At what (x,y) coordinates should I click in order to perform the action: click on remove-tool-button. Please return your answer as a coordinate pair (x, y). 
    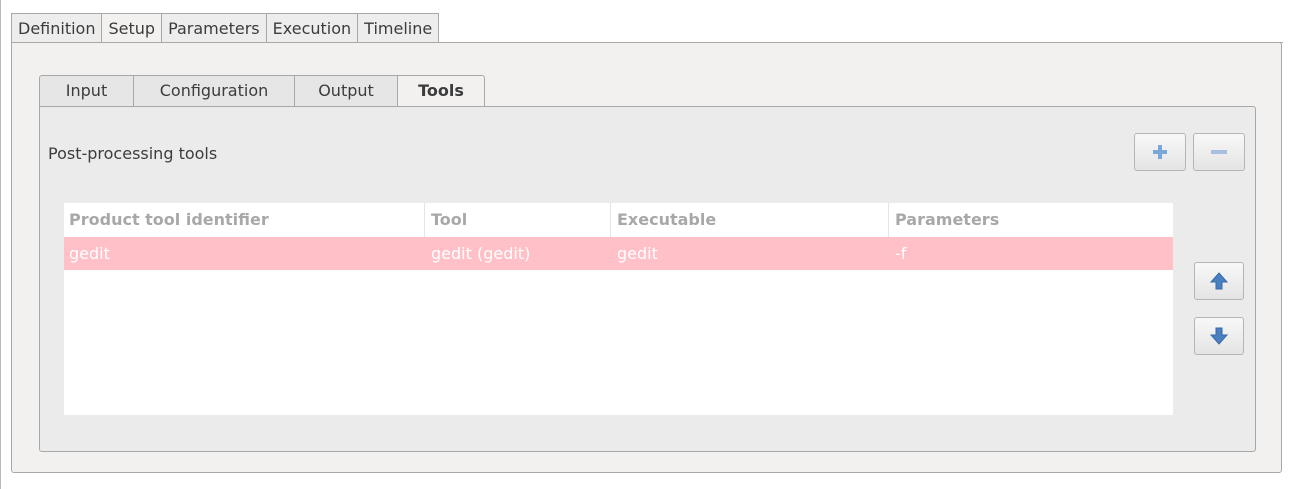
    Looking at the image, I should click on (1219, 152).